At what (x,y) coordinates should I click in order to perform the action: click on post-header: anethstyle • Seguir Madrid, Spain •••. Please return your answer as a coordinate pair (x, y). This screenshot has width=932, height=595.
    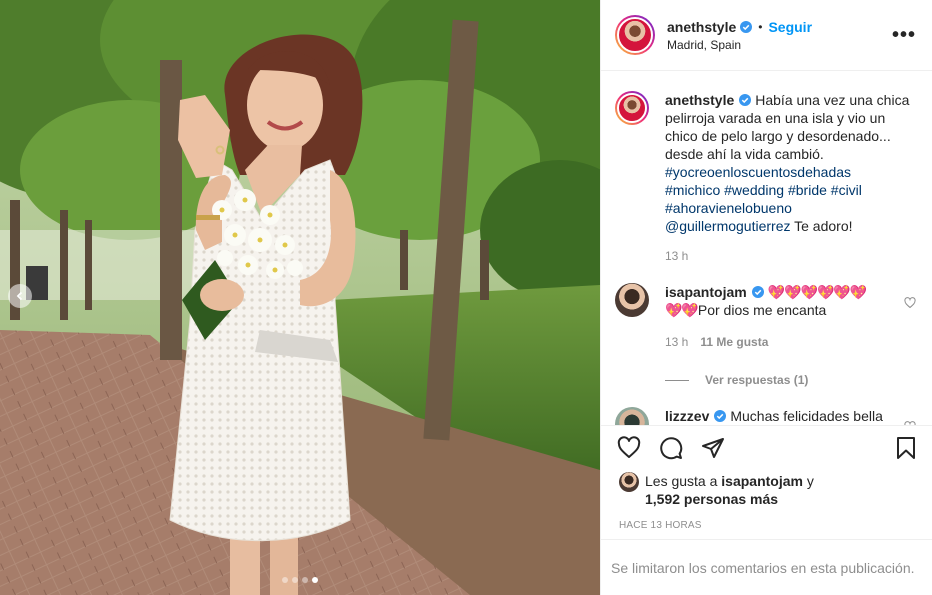
    Looking at the image, I should click on (766, 35).